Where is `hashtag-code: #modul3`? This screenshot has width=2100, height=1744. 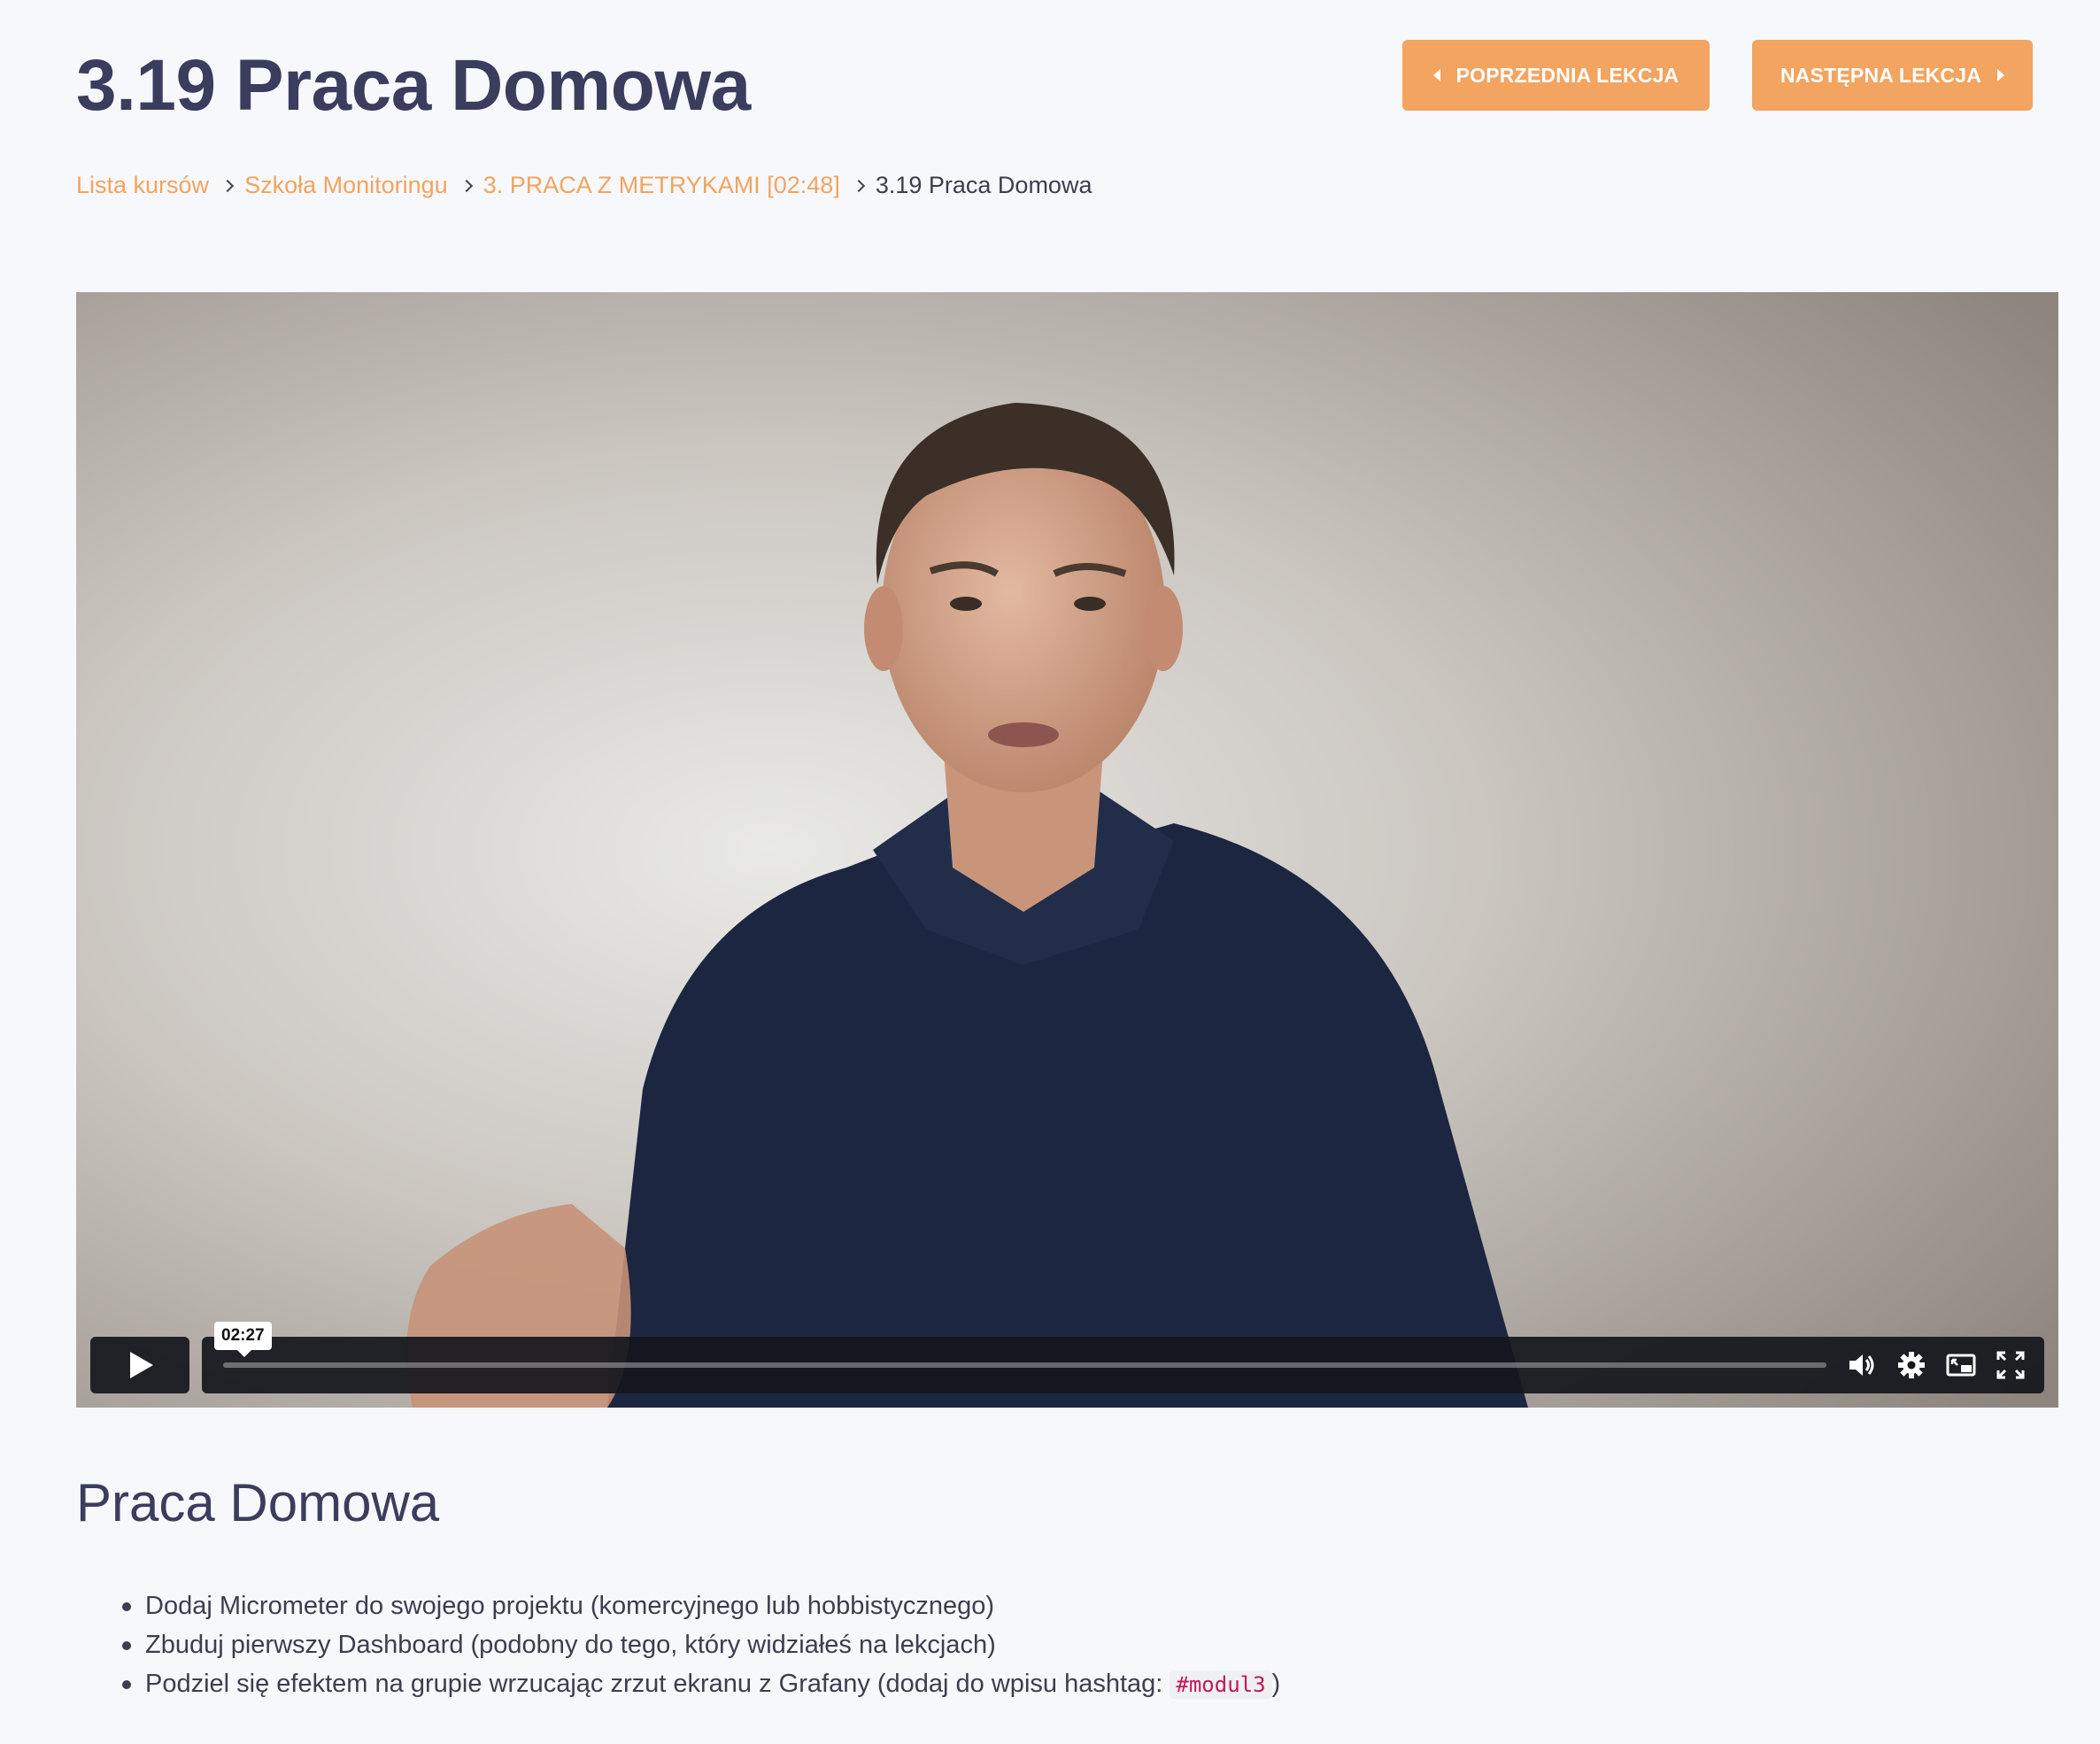 hashtag-code: #modul3 is located at coordinates (1221, 1685).